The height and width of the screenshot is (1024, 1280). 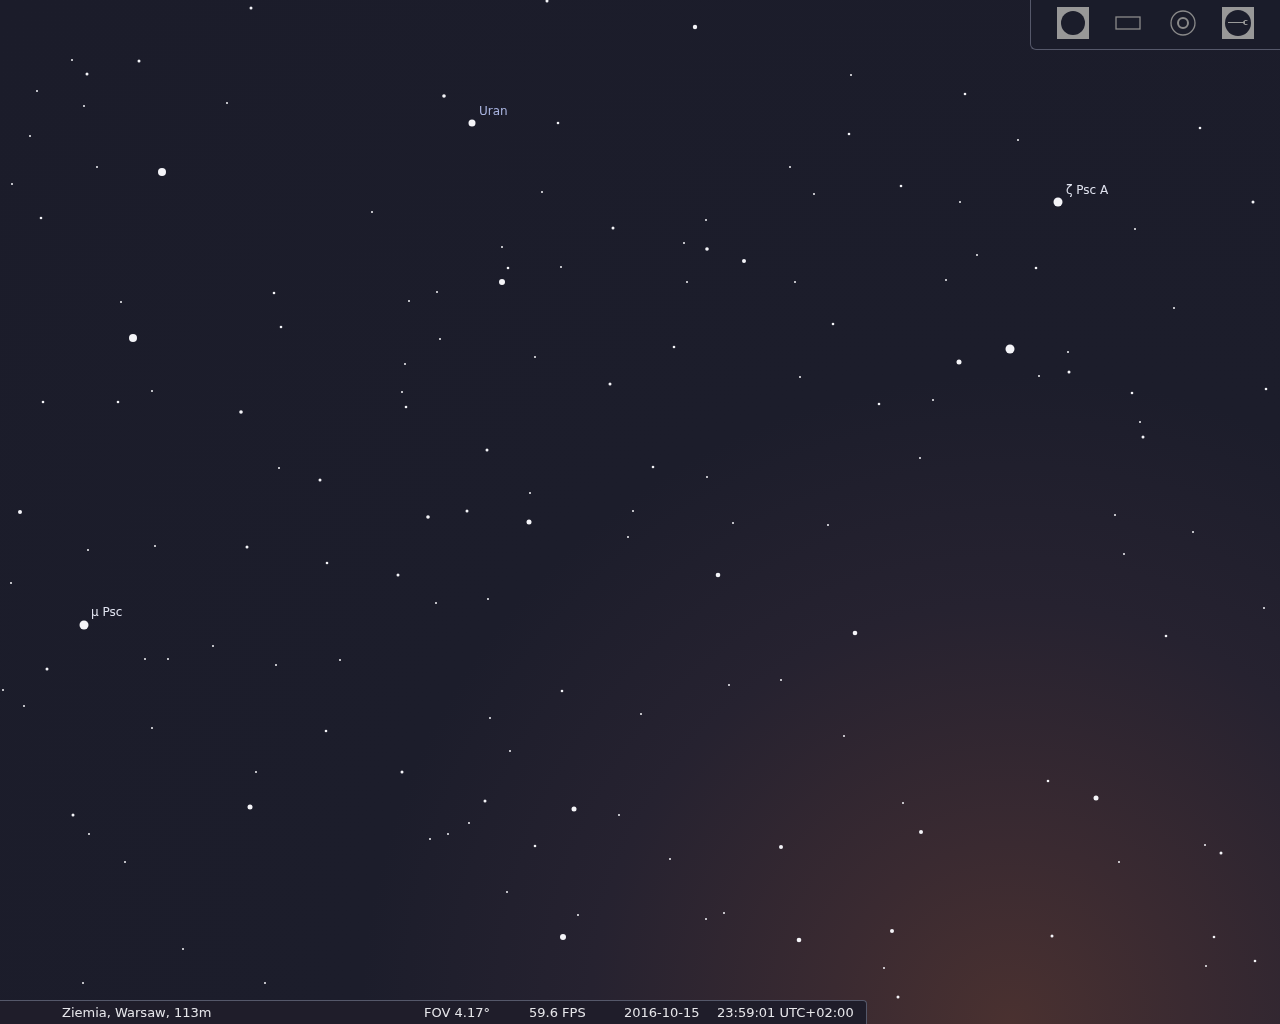 What do you see at coordinates (1087, 190) in the screenshot?
I see `star-label: ζ Psc A` at bounding box center [1087, 190].